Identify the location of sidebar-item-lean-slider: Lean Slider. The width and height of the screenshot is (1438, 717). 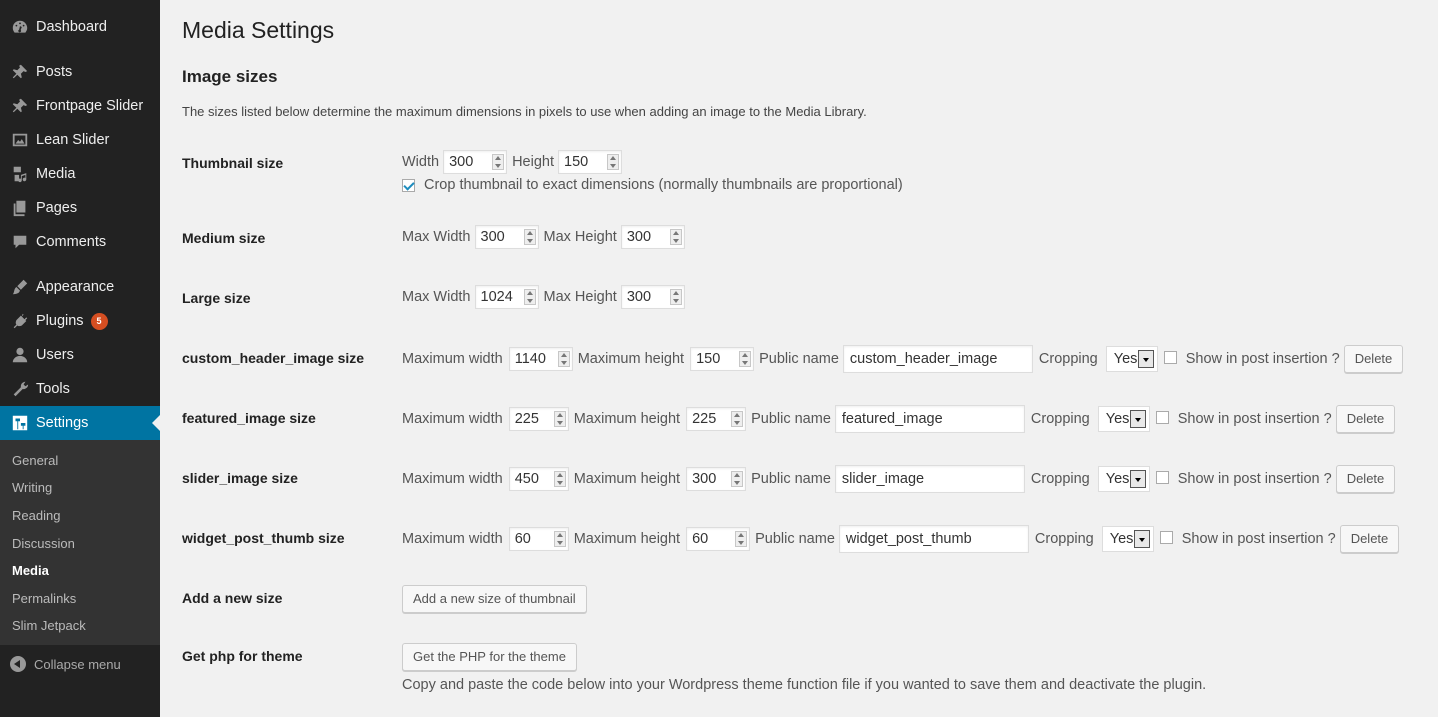
(80, 140).